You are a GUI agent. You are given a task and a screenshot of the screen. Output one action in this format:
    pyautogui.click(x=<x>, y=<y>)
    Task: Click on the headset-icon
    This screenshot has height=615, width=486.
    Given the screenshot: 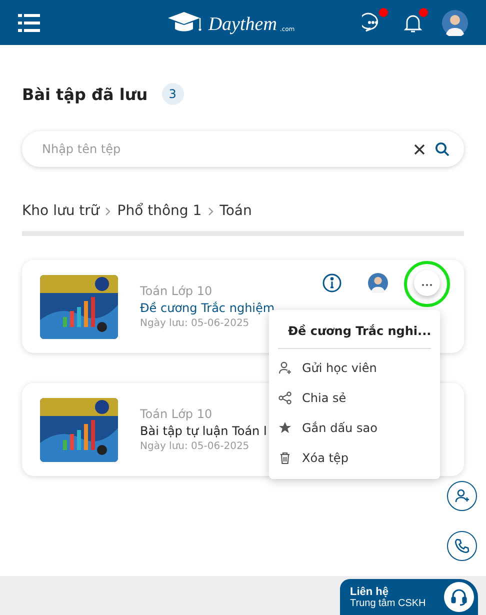 What is the action you would take?
    pyautogui.click(x=459, y=597)
    